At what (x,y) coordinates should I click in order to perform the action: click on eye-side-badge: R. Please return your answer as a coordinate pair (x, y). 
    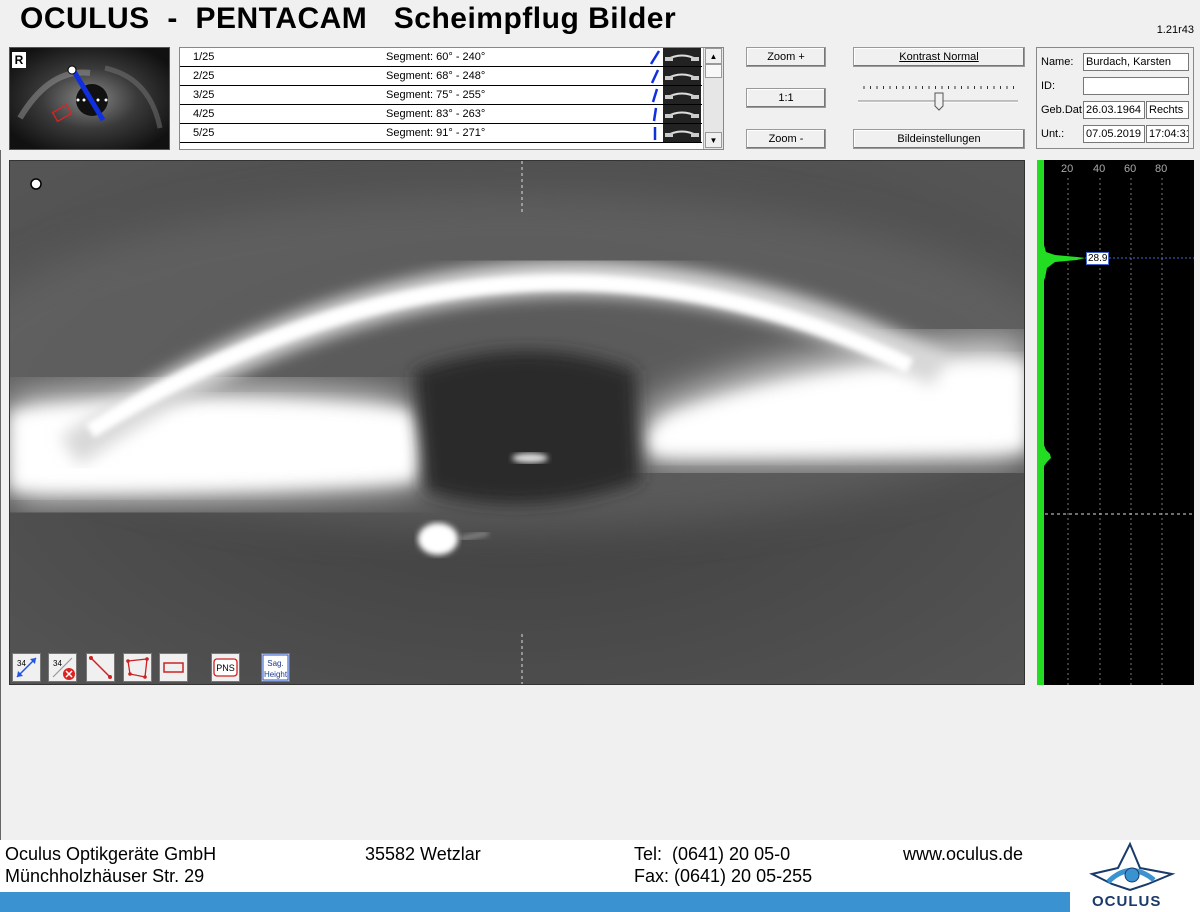
    Looking at the image, I should click on (19, 60).